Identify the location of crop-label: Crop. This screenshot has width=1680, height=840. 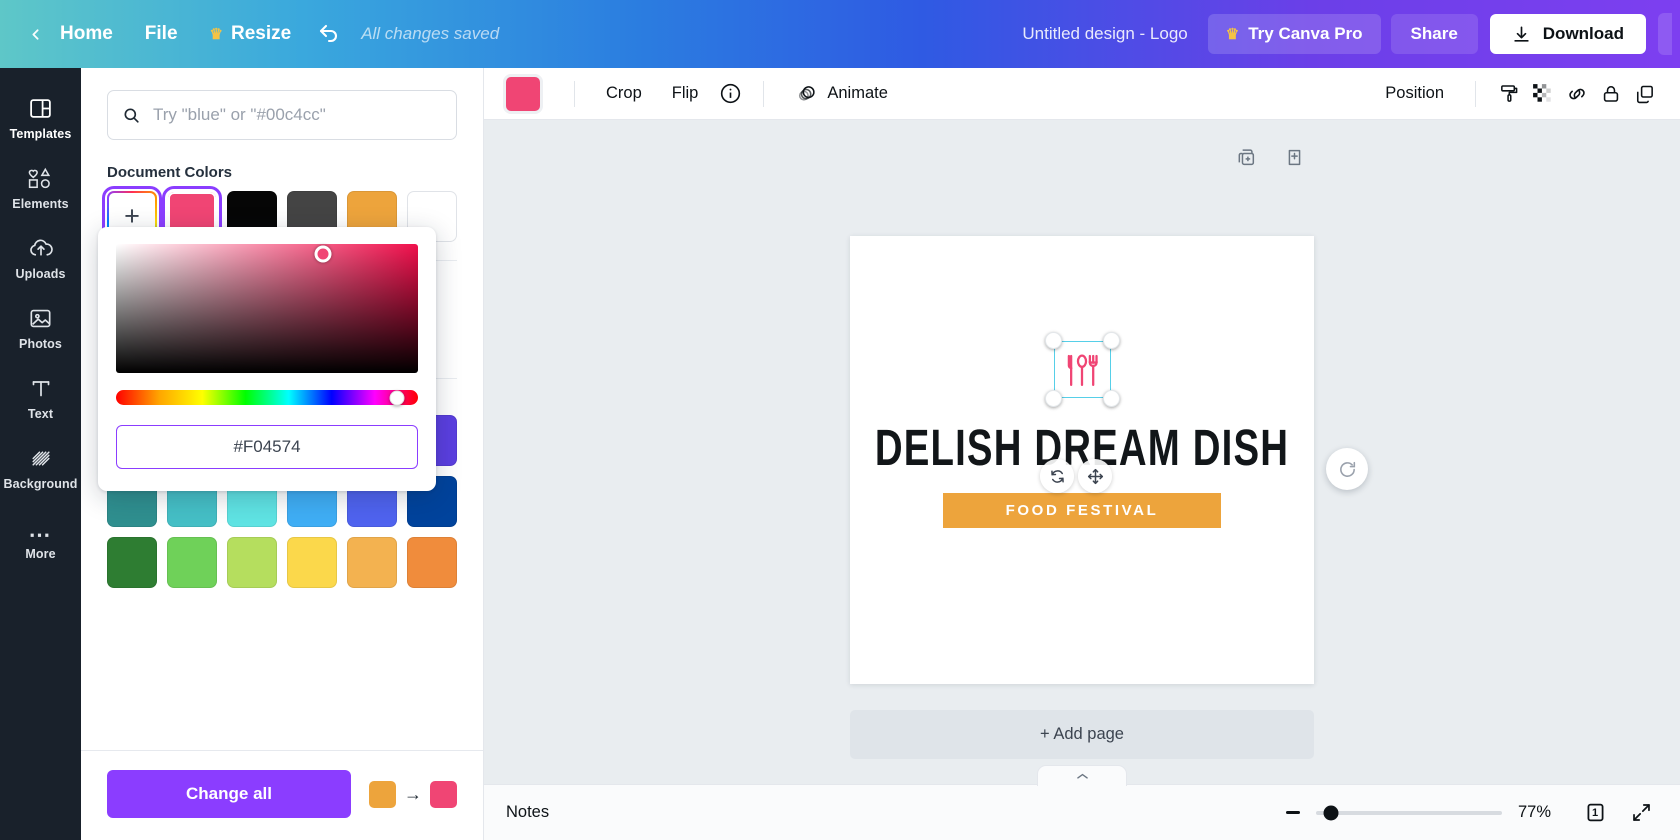
(624, 93).